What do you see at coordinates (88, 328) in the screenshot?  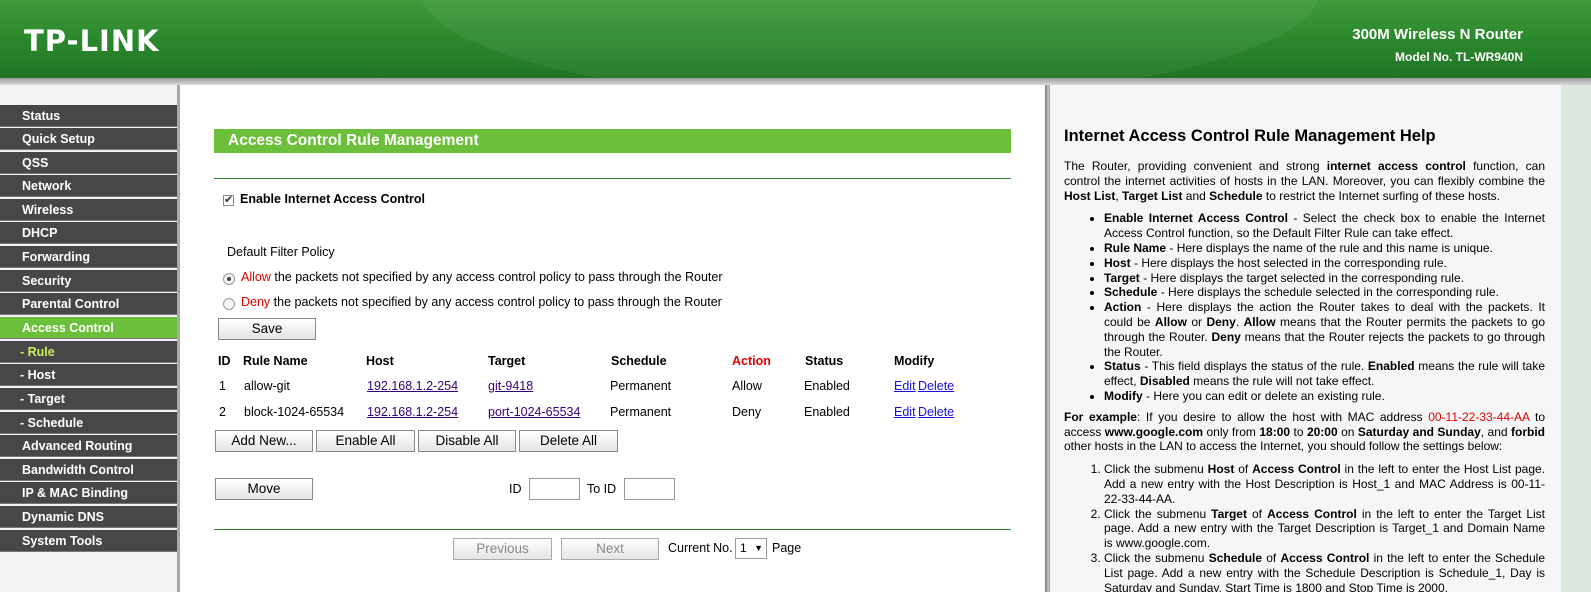 I see `sidebar-item-access-control: Access Control` at bounding box center [88, 328].